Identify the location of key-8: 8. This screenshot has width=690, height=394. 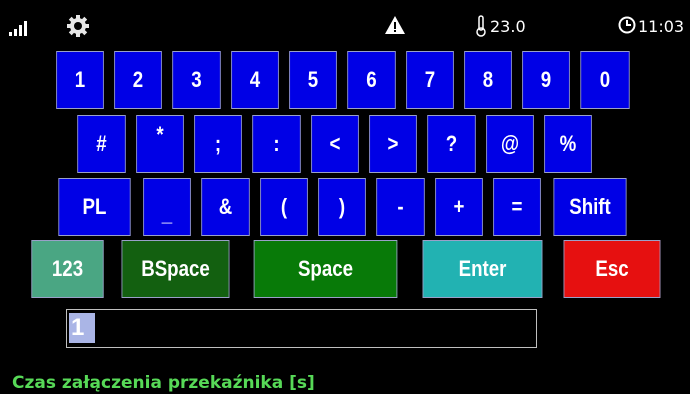
(488, 80).